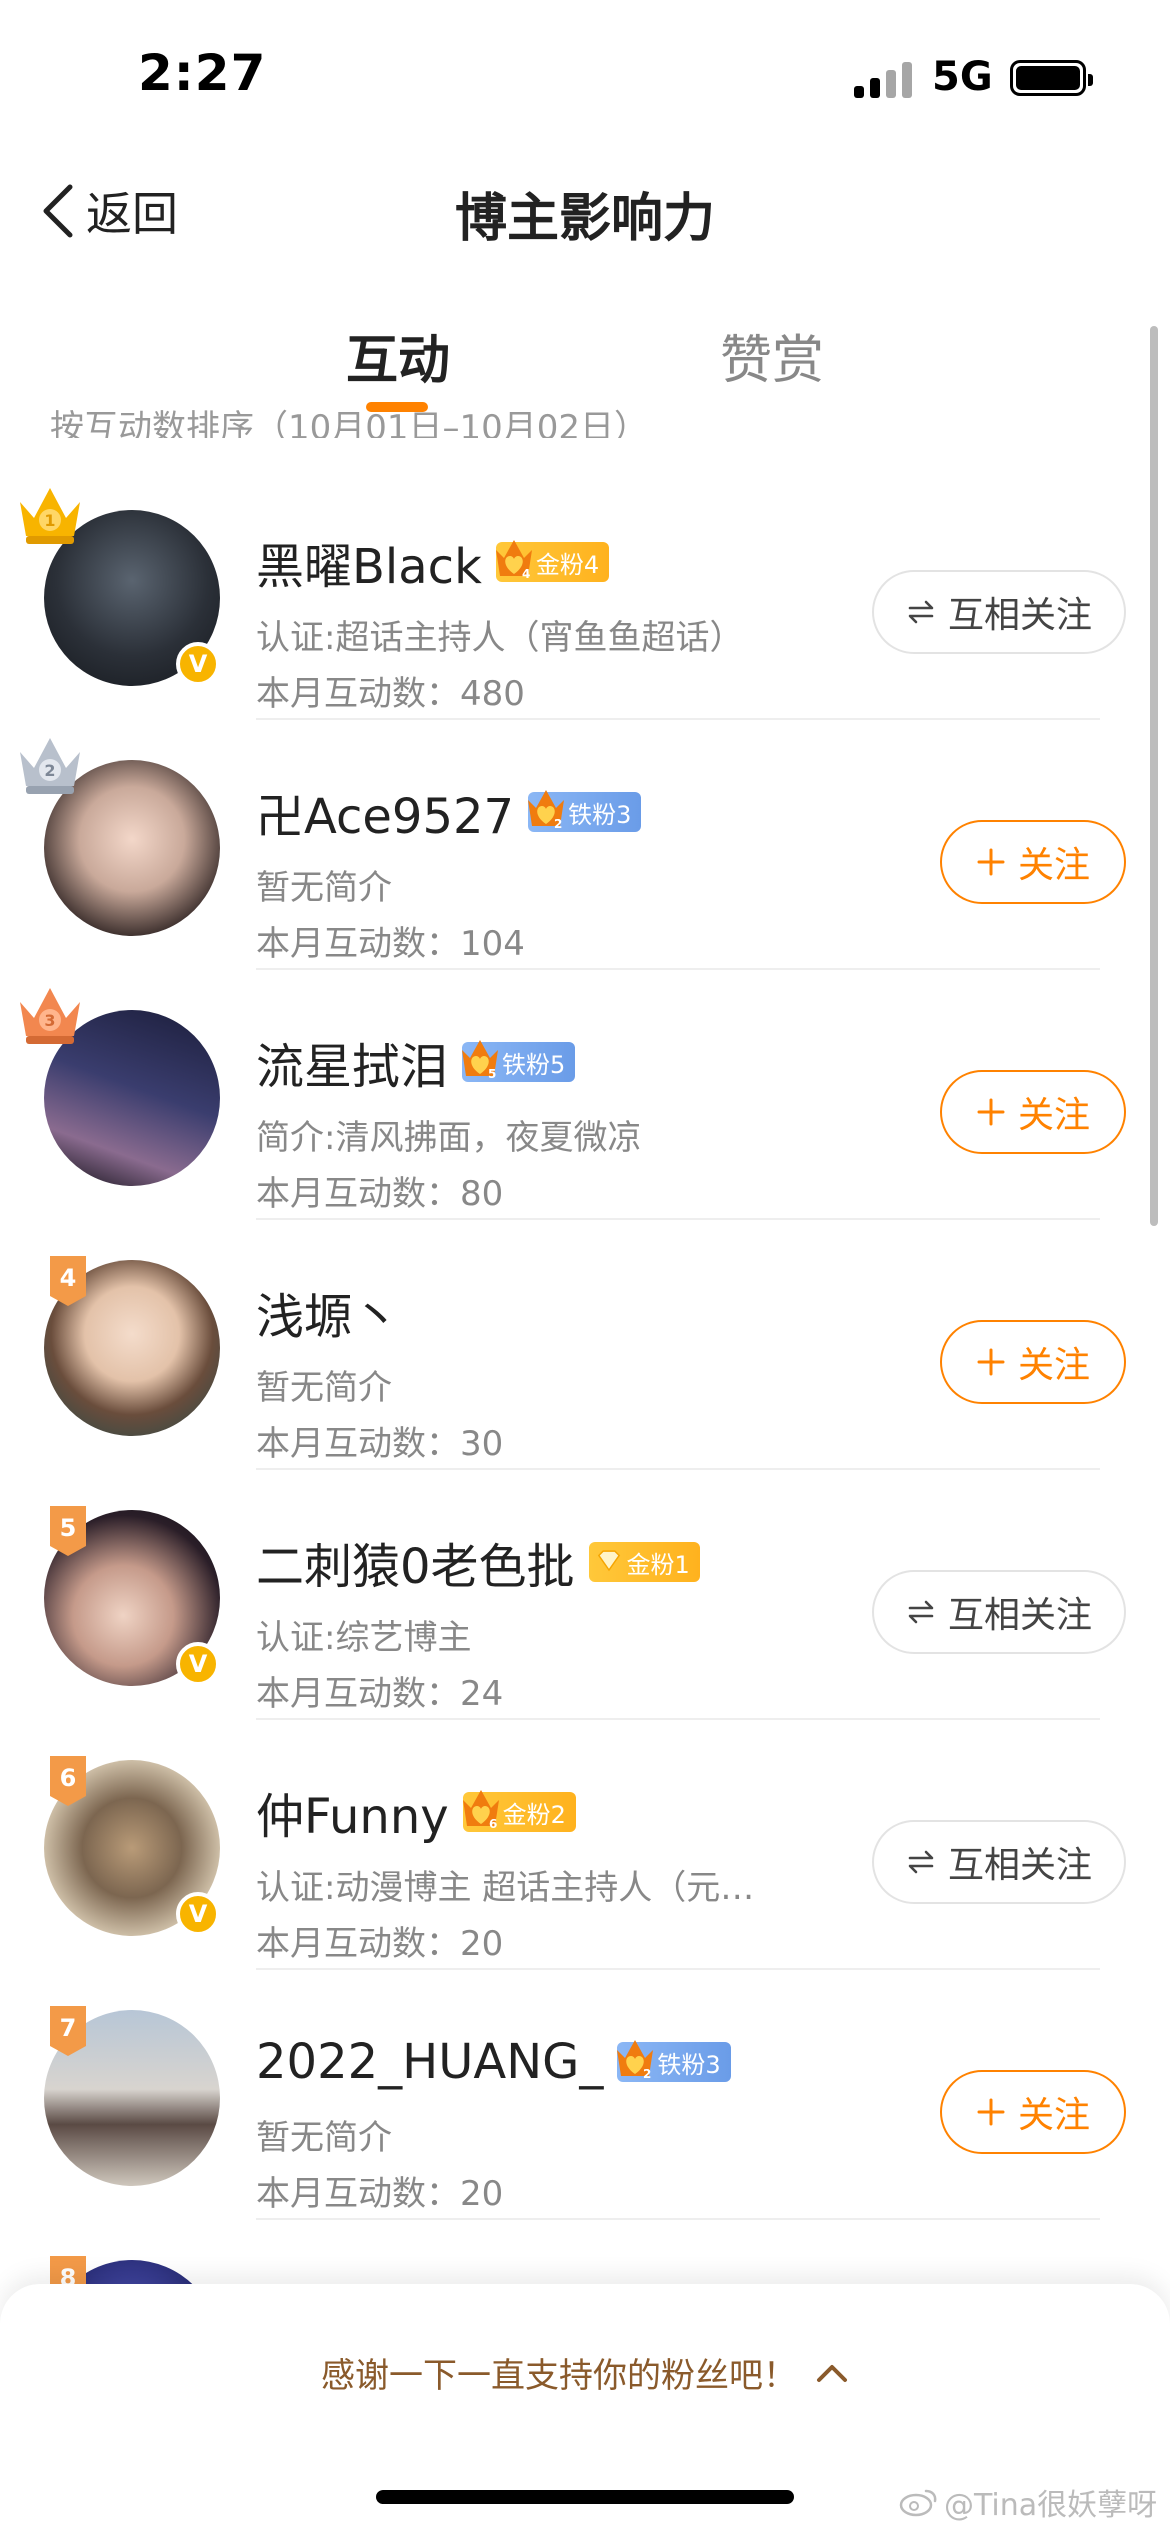 Image resolution: width=1170 pixels, height=2532 pixels. I want to click on rank-tag-icon: 6, so click(68, 1781).